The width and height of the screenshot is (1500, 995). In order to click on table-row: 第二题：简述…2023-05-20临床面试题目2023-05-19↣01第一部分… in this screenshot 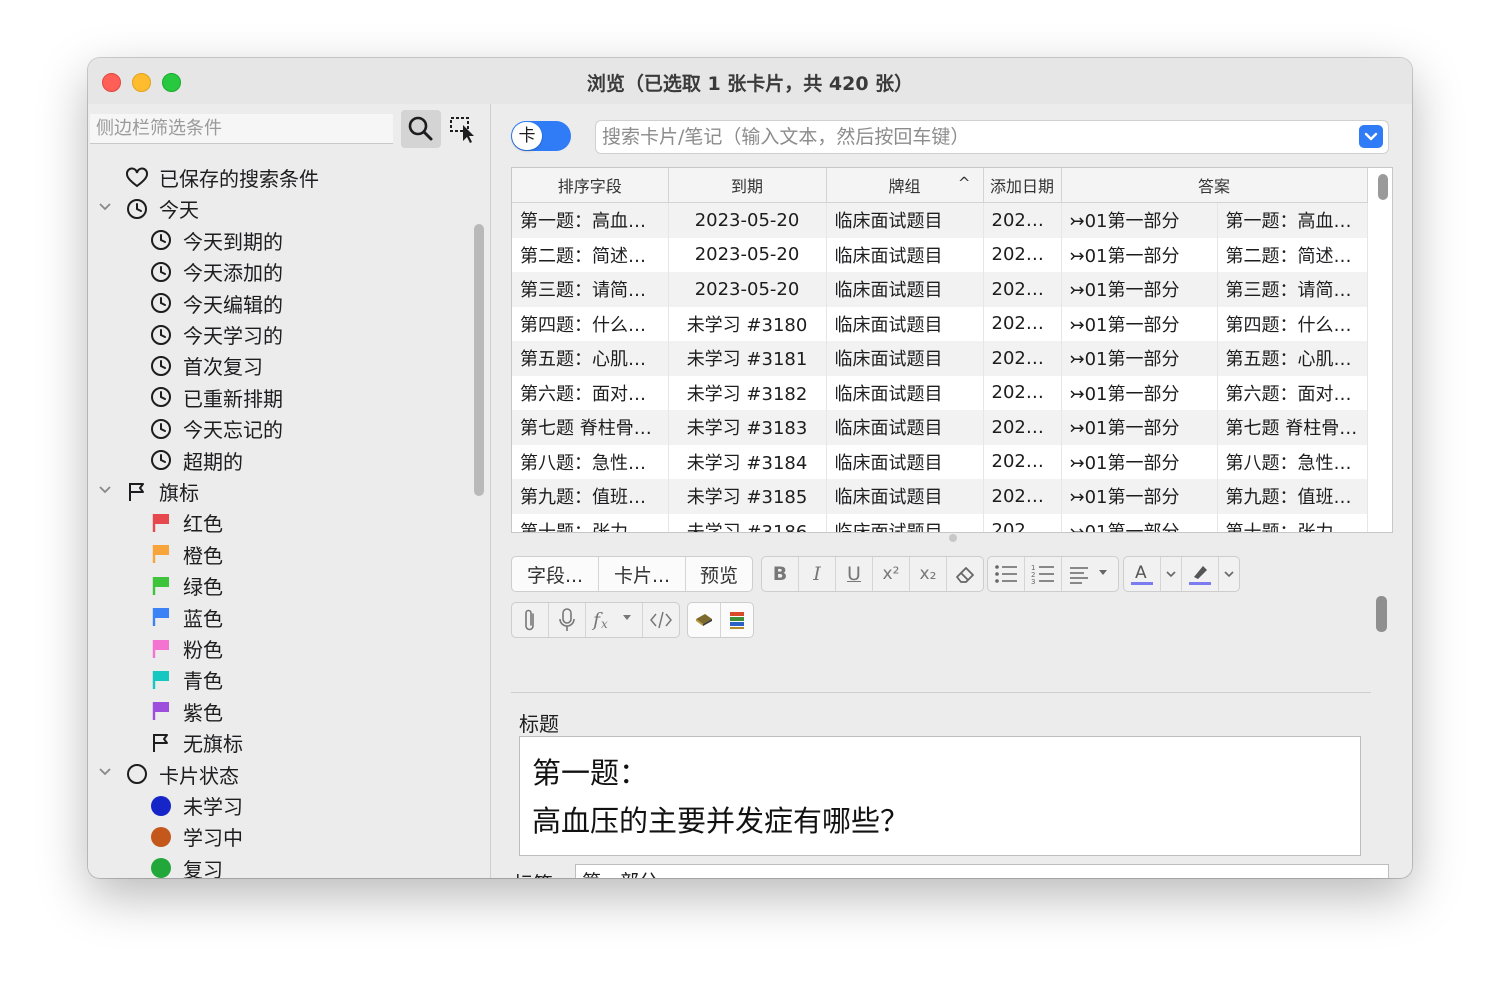, I will do `click(940, 254)`.